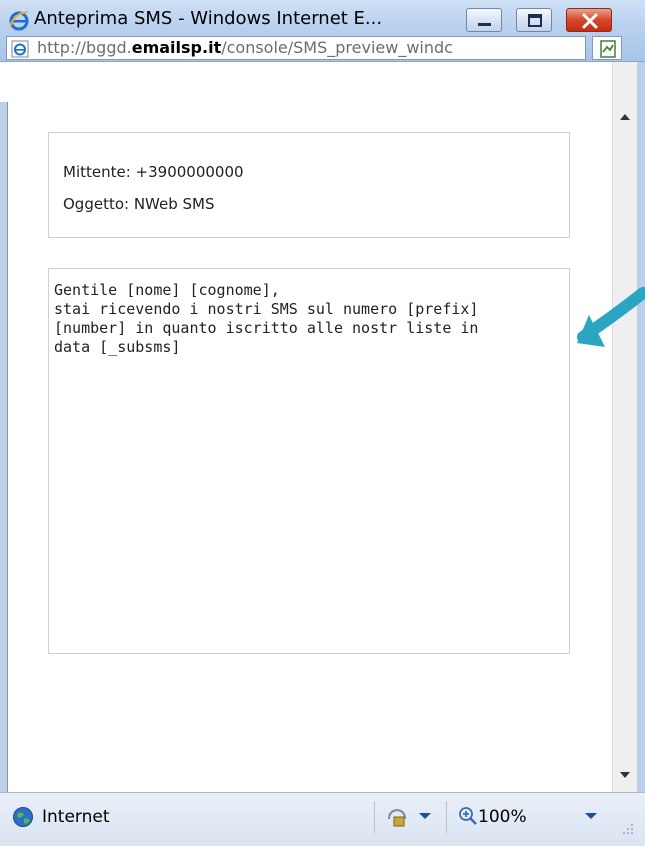 Image resolution: width=645 pixels, height=846 pixels. I want to click on maximize-button, so click(534, 20).